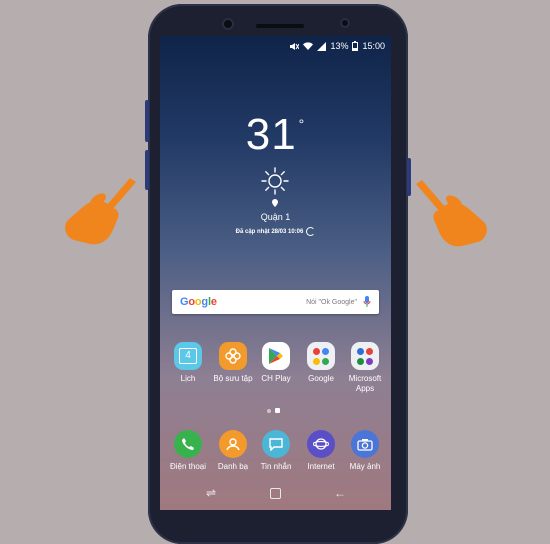 The height and width of the screenshot is (544, 550). What do you see at coordinates (340, 493) in the screenshot?
I see `back-icon: ←` at bounding box center [340, 493].